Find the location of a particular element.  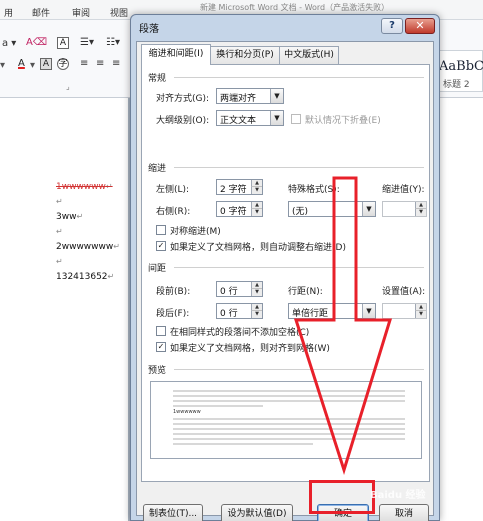

style-name: 标题 2 is located at coordinates (456, 85).